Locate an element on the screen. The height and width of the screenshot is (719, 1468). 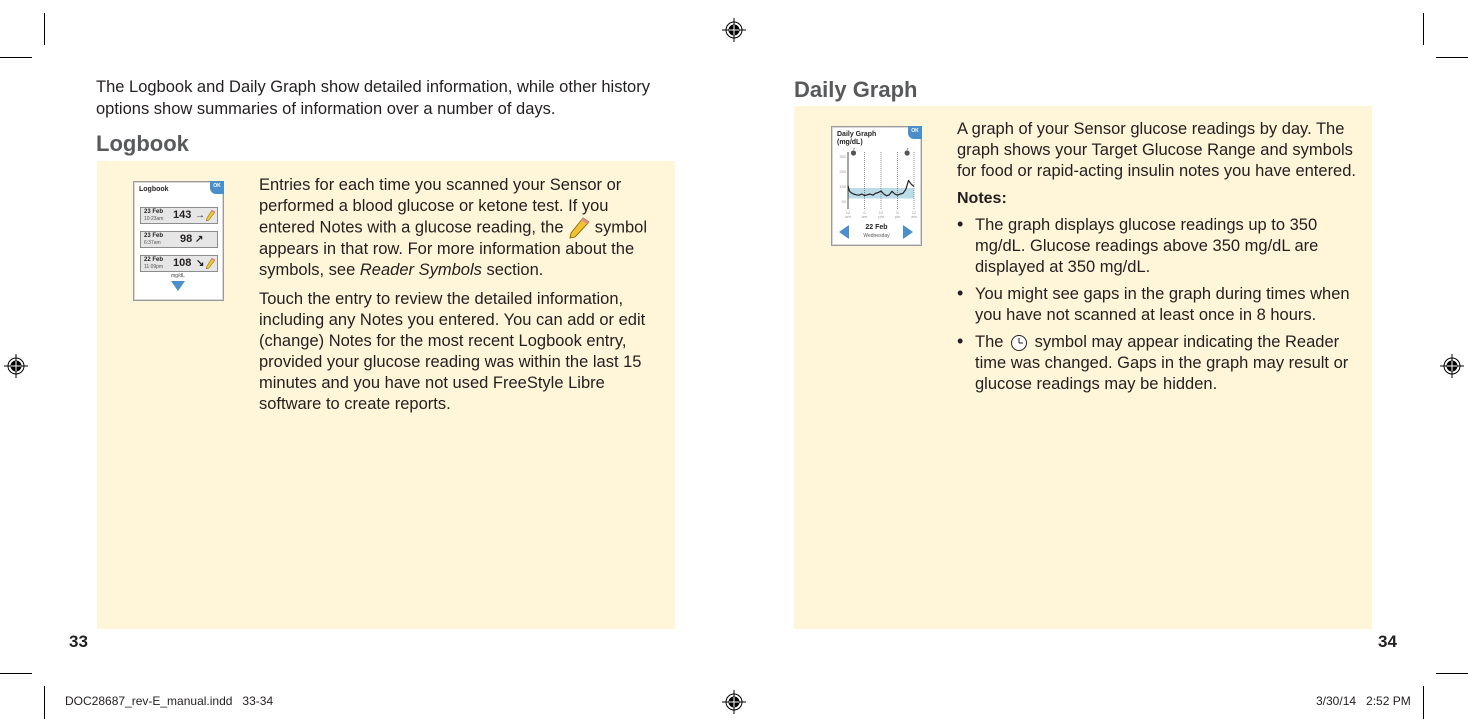
graph-day: Wednesday is located at coordinates (876, 236).